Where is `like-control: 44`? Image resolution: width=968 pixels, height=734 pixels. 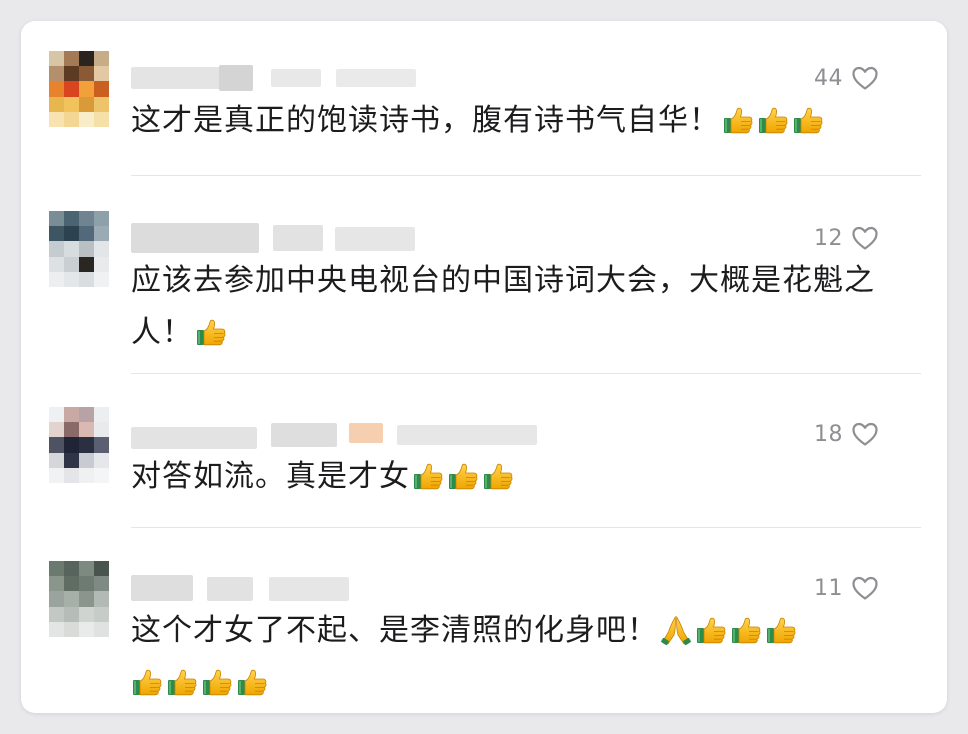
like-control: 44 is located at coordinates (846, 78).